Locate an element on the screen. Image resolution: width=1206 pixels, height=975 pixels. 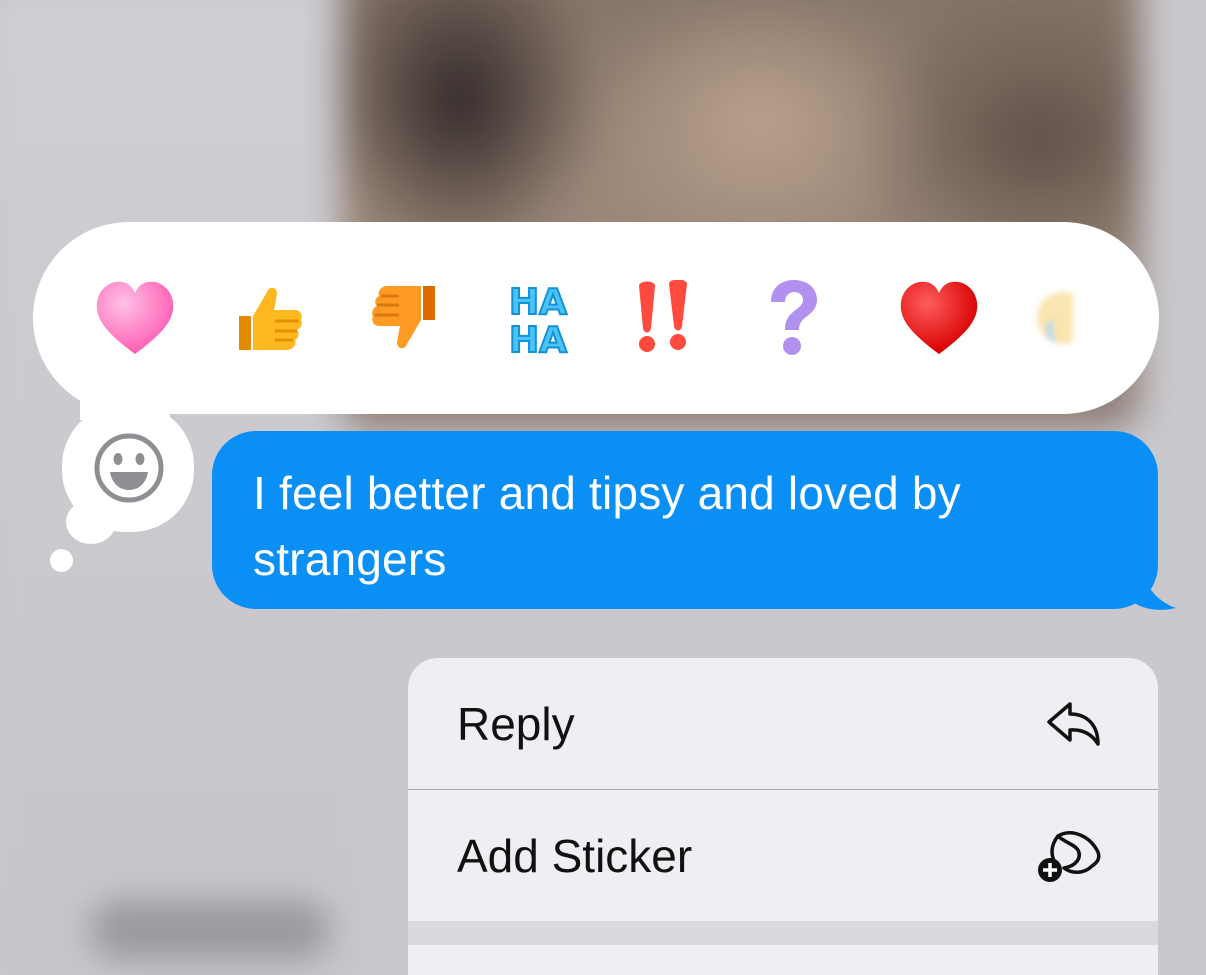
menu-item-label: Add Sticker is located at coordinates (575, 855).